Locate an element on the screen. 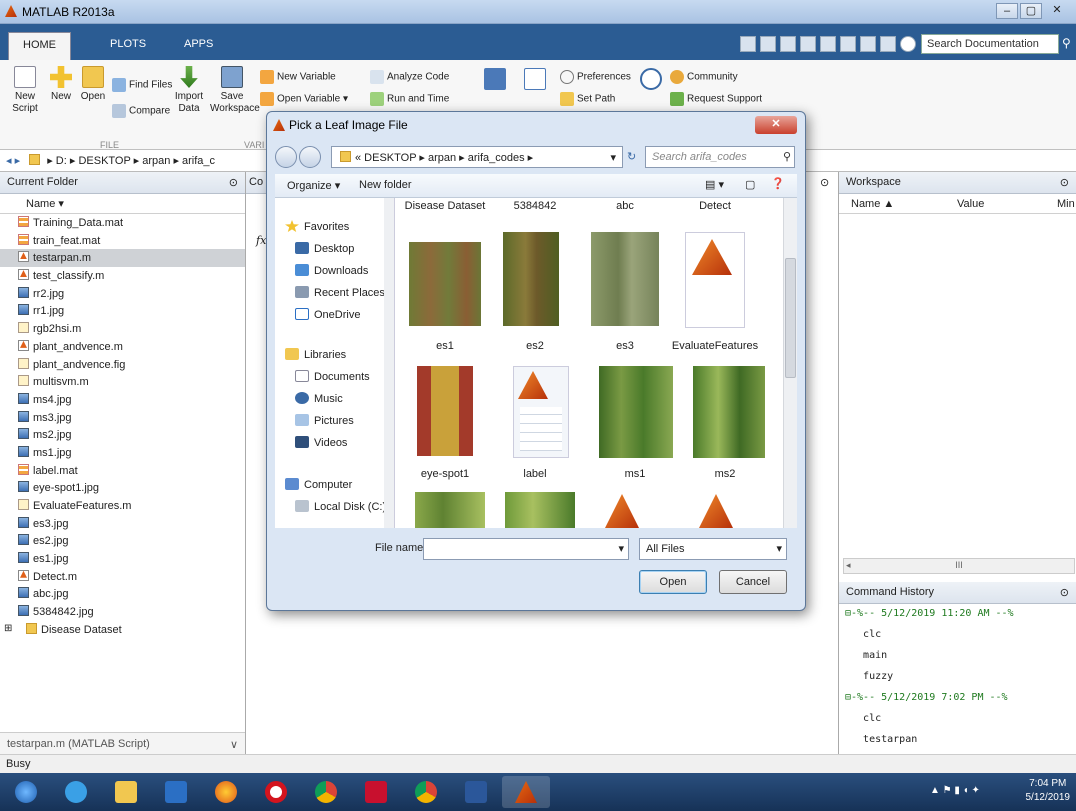 The height and width of the screenshot is (811, 1076). qat-copy-icon is located at coordinates (788, 44).